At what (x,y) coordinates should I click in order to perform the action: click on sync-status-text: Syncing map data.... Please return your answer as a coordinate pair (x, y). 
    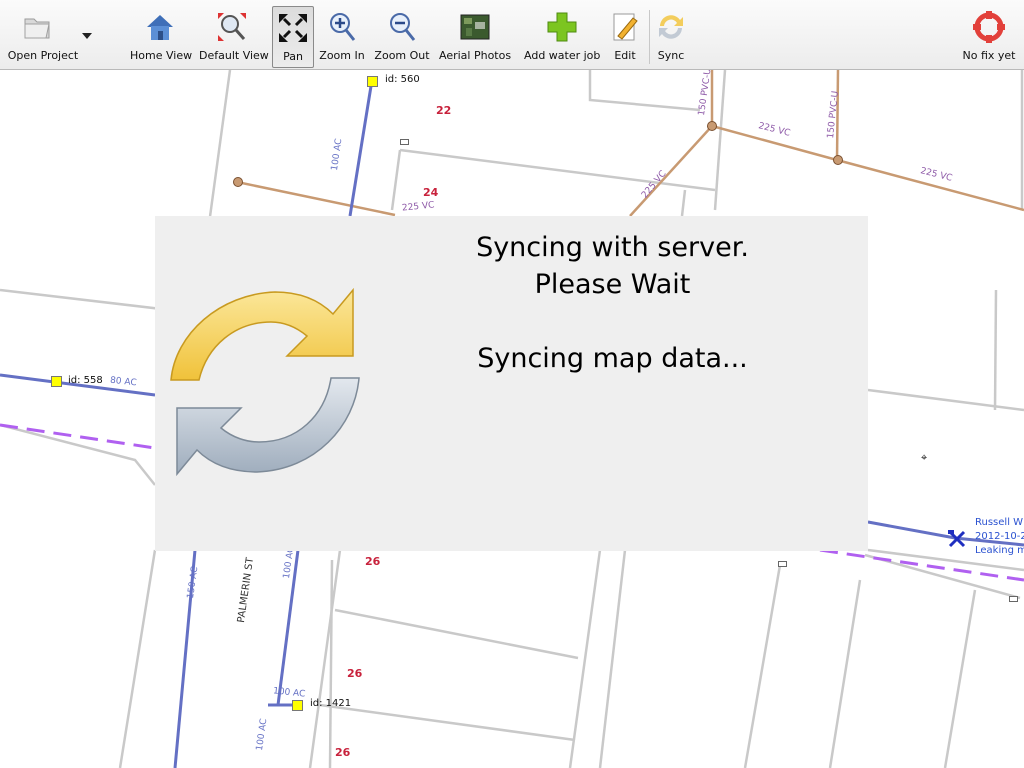
    Looking at the image, I should click on (612, 358).